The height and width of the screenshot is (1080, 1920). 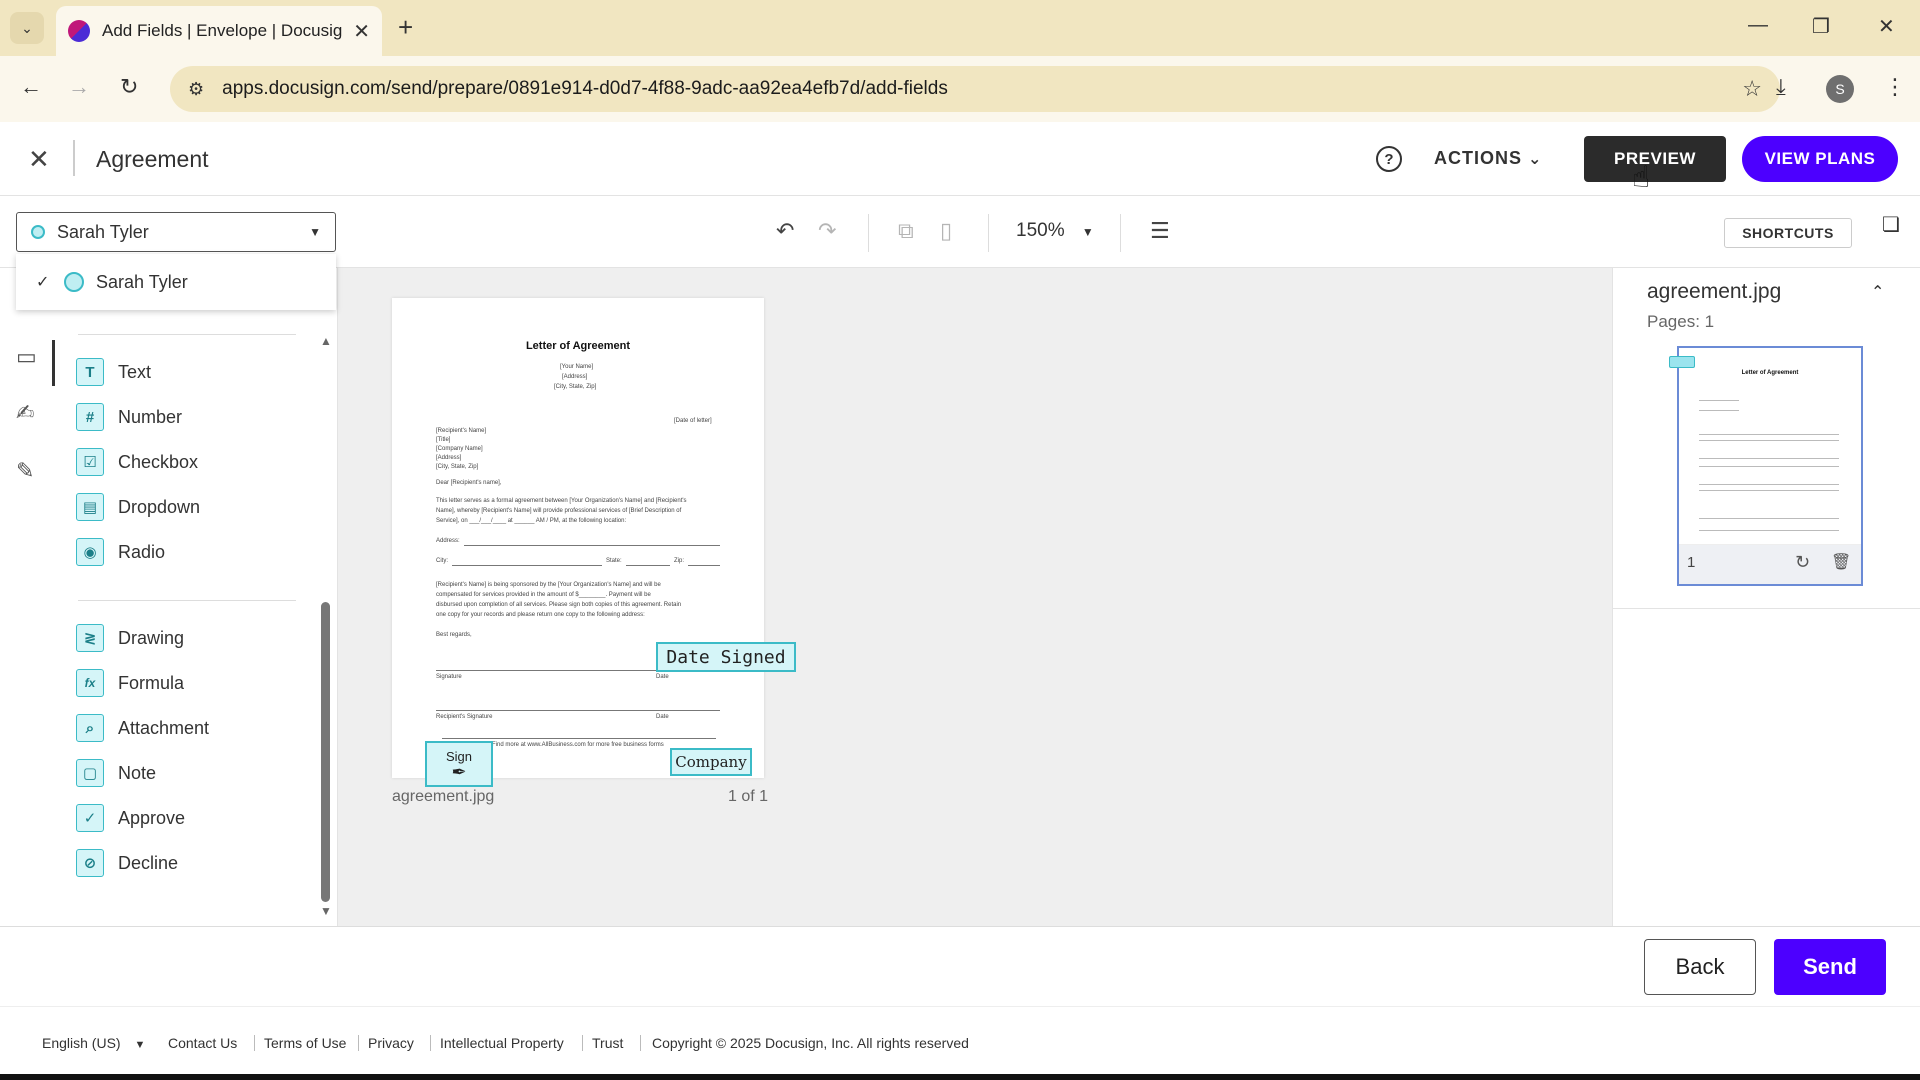 I want to click on chevron-down-icon: ⌄, so click(x=1535, y=159).